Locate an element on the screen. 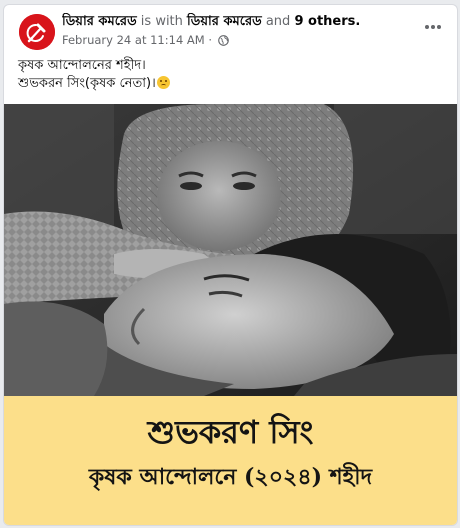 The height and width of the screenshot is (528, 460). banner-subtitle: কৃষক আন্দোলনে (২০২৪) শহীদ is located at coordinates (230, 477).